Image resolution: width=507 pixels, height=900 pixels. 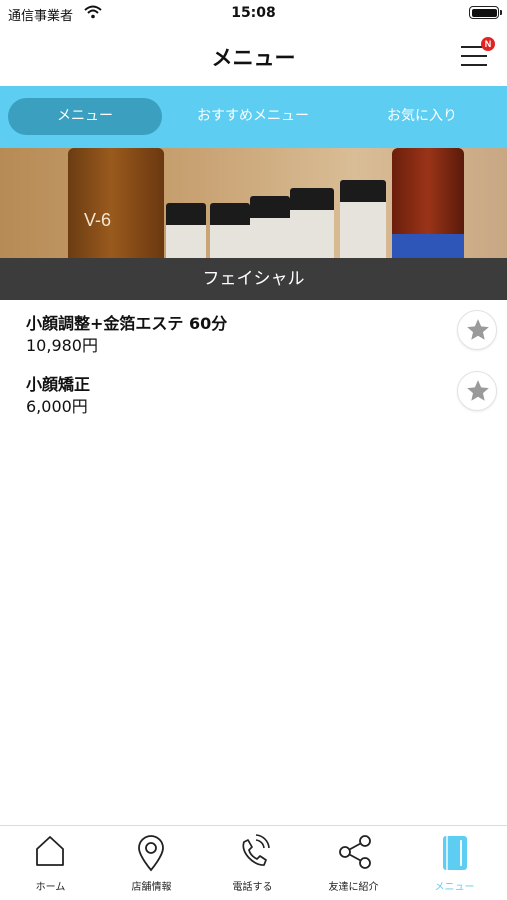 I want to click on status-bar: 通信事業者 15:08, so click(x=253, y=14).